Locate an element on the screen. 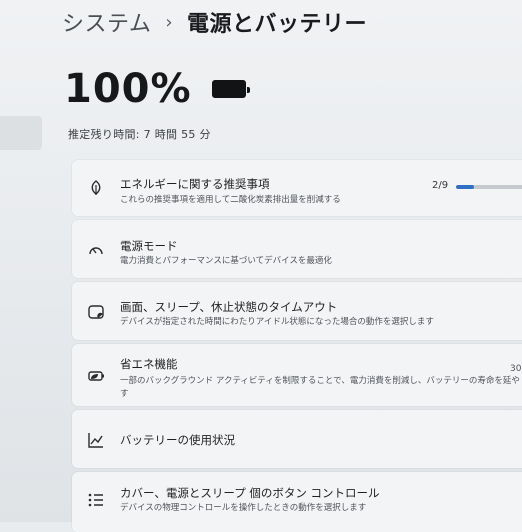 The width and height of the screenshot is (522, 532). battery-percentage: 100% is located at coordinates (128, 89).